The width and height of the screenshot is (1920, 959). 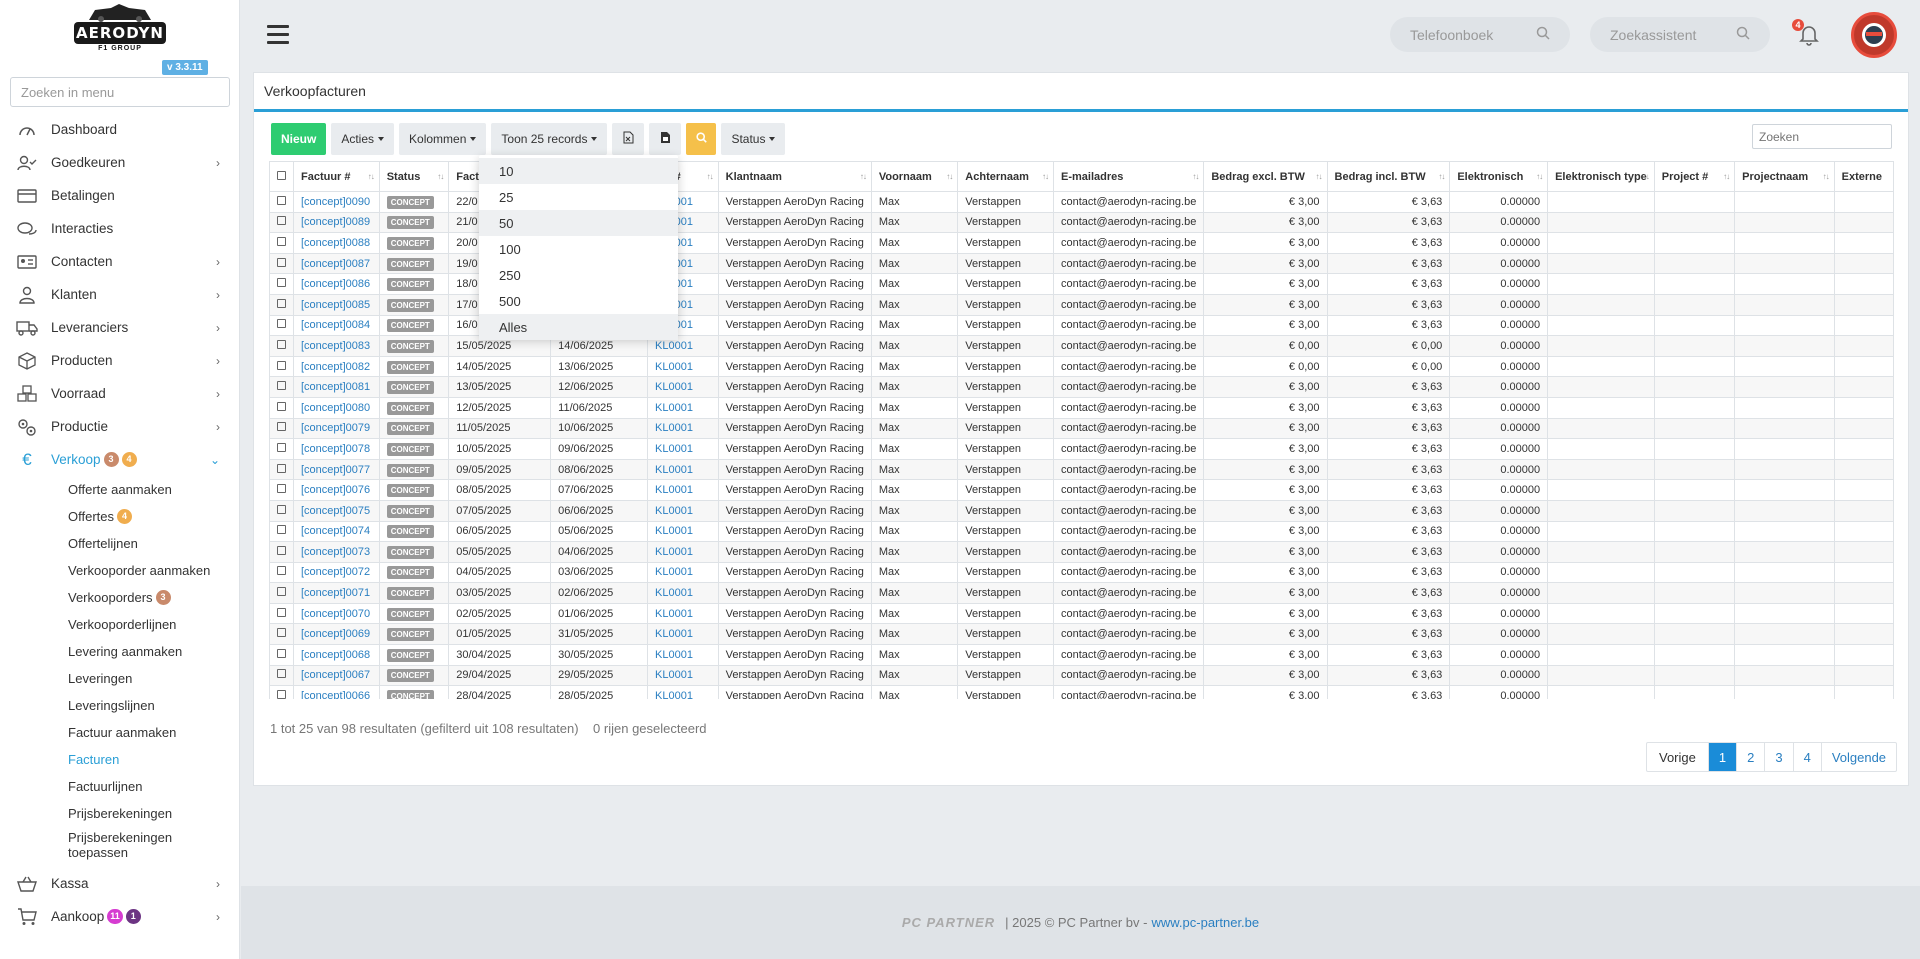 What do you see at coordinates (120, 29) in the screenshot?
I see `company-logo: AERODYN F1 GROUP` at bounding box center [120, 29].